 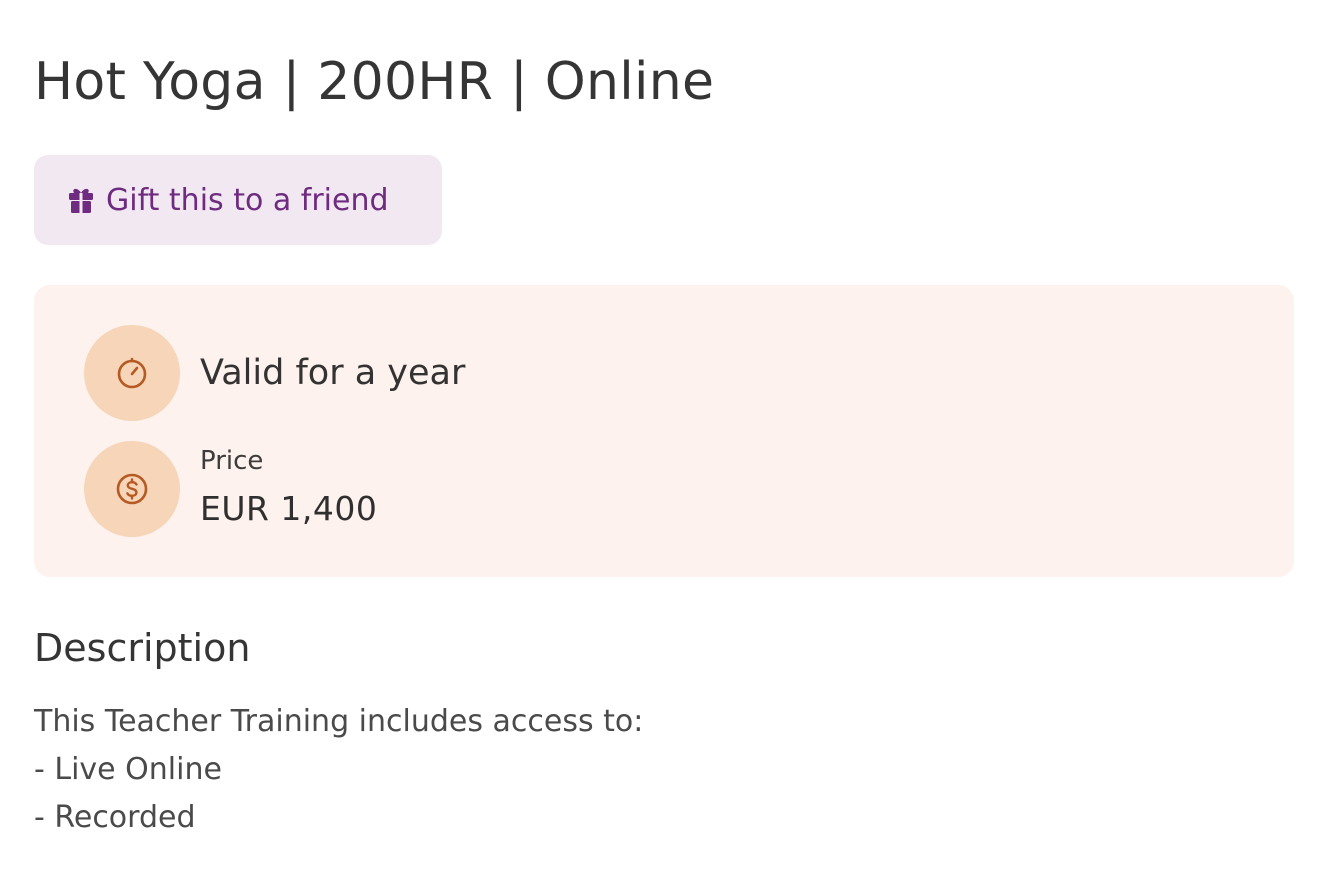 What do you see at coordinates (81, 200) in the screenshot?
I see `gift-icon` at bounding box center [81, 200].